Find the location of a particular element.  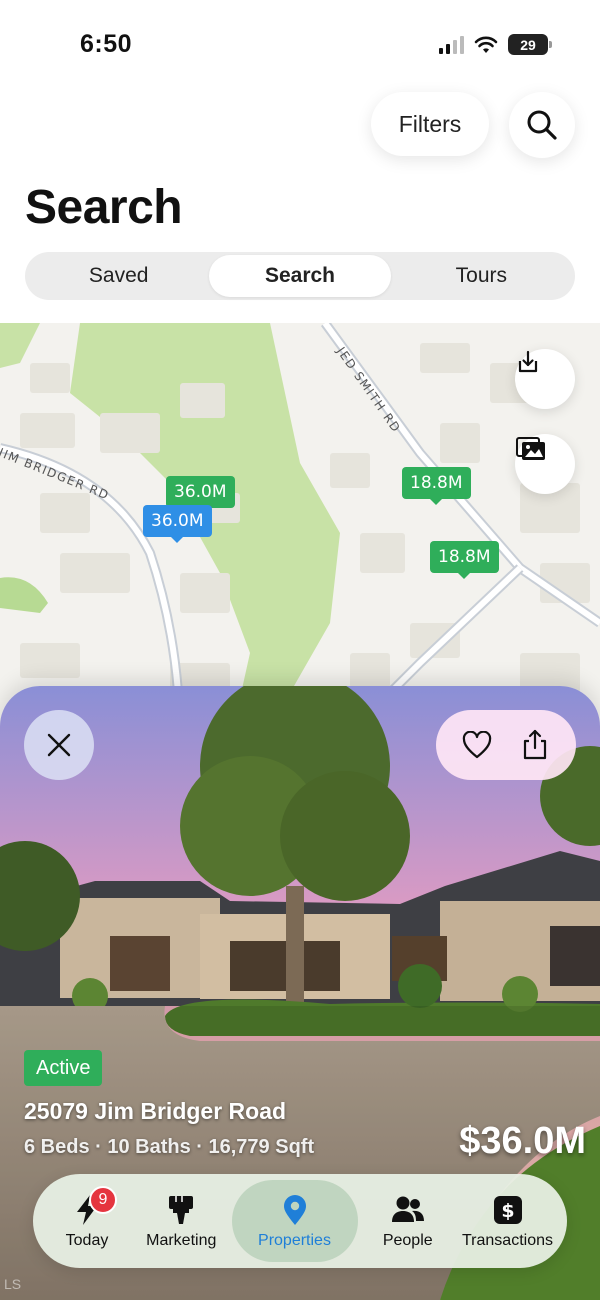

dollar-icon: $ is located at coordinates (508, 1210).